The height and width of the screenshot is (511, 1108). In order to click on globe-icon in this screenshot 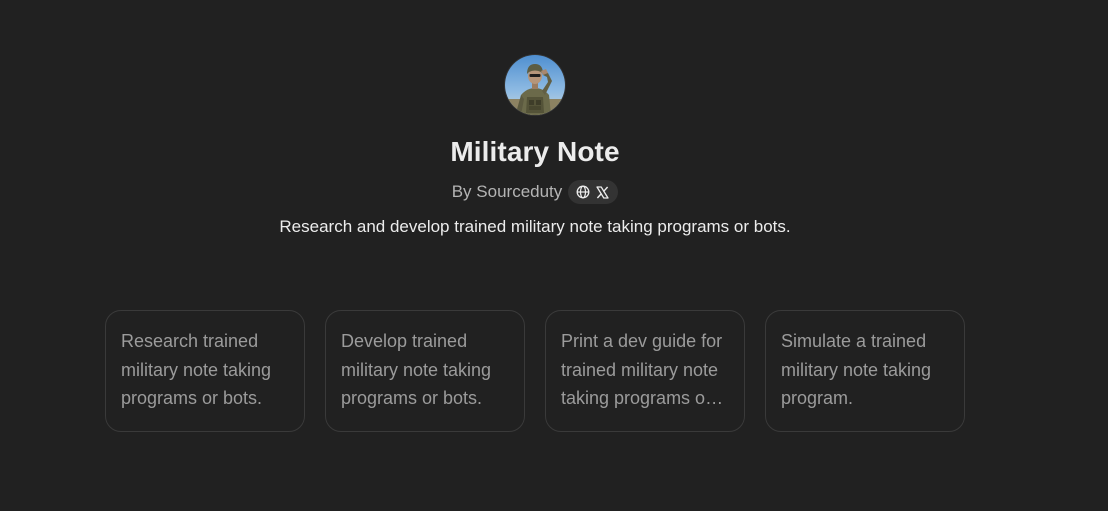, I will do `click(583, 192)`.